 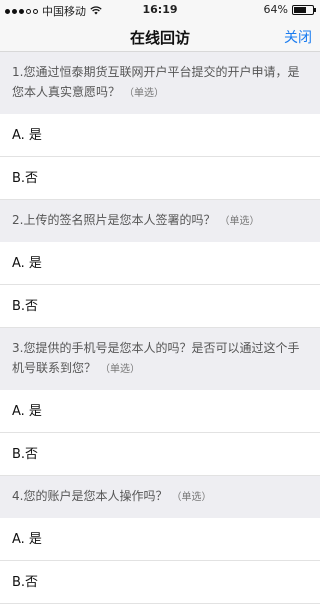 What do you see at coordinates (160, 83) in the screenshot?
I see `question-text: 1.您通过恒泰期货互联网开户平台提交的开户申请，是您本人真实意愿吗？ （单选）` at bounding box center [160, 83].